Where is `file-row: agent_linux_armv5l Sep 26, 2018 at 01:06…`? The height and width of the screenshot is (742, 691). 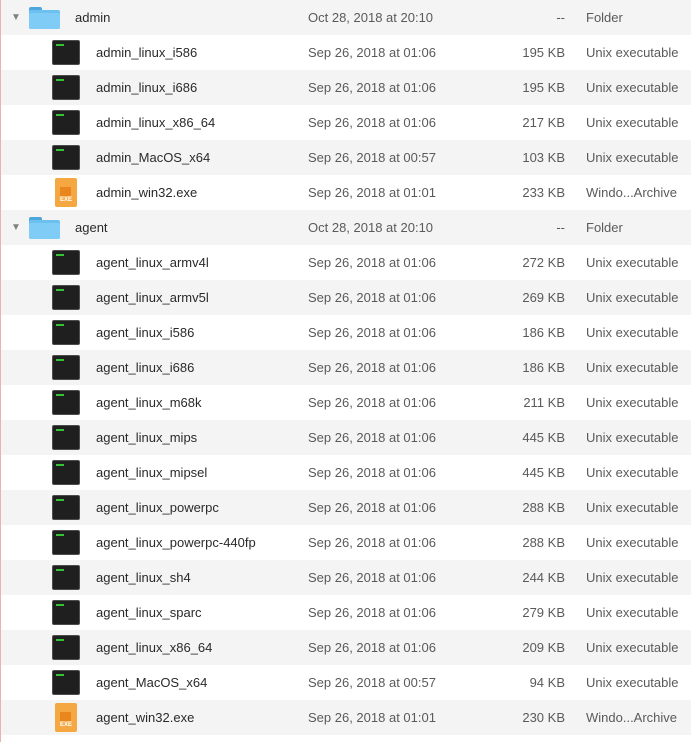
file-row: agent_linux_armv5l Sep 26, 2018 at 01:06… is located at coordinates (346, 297).